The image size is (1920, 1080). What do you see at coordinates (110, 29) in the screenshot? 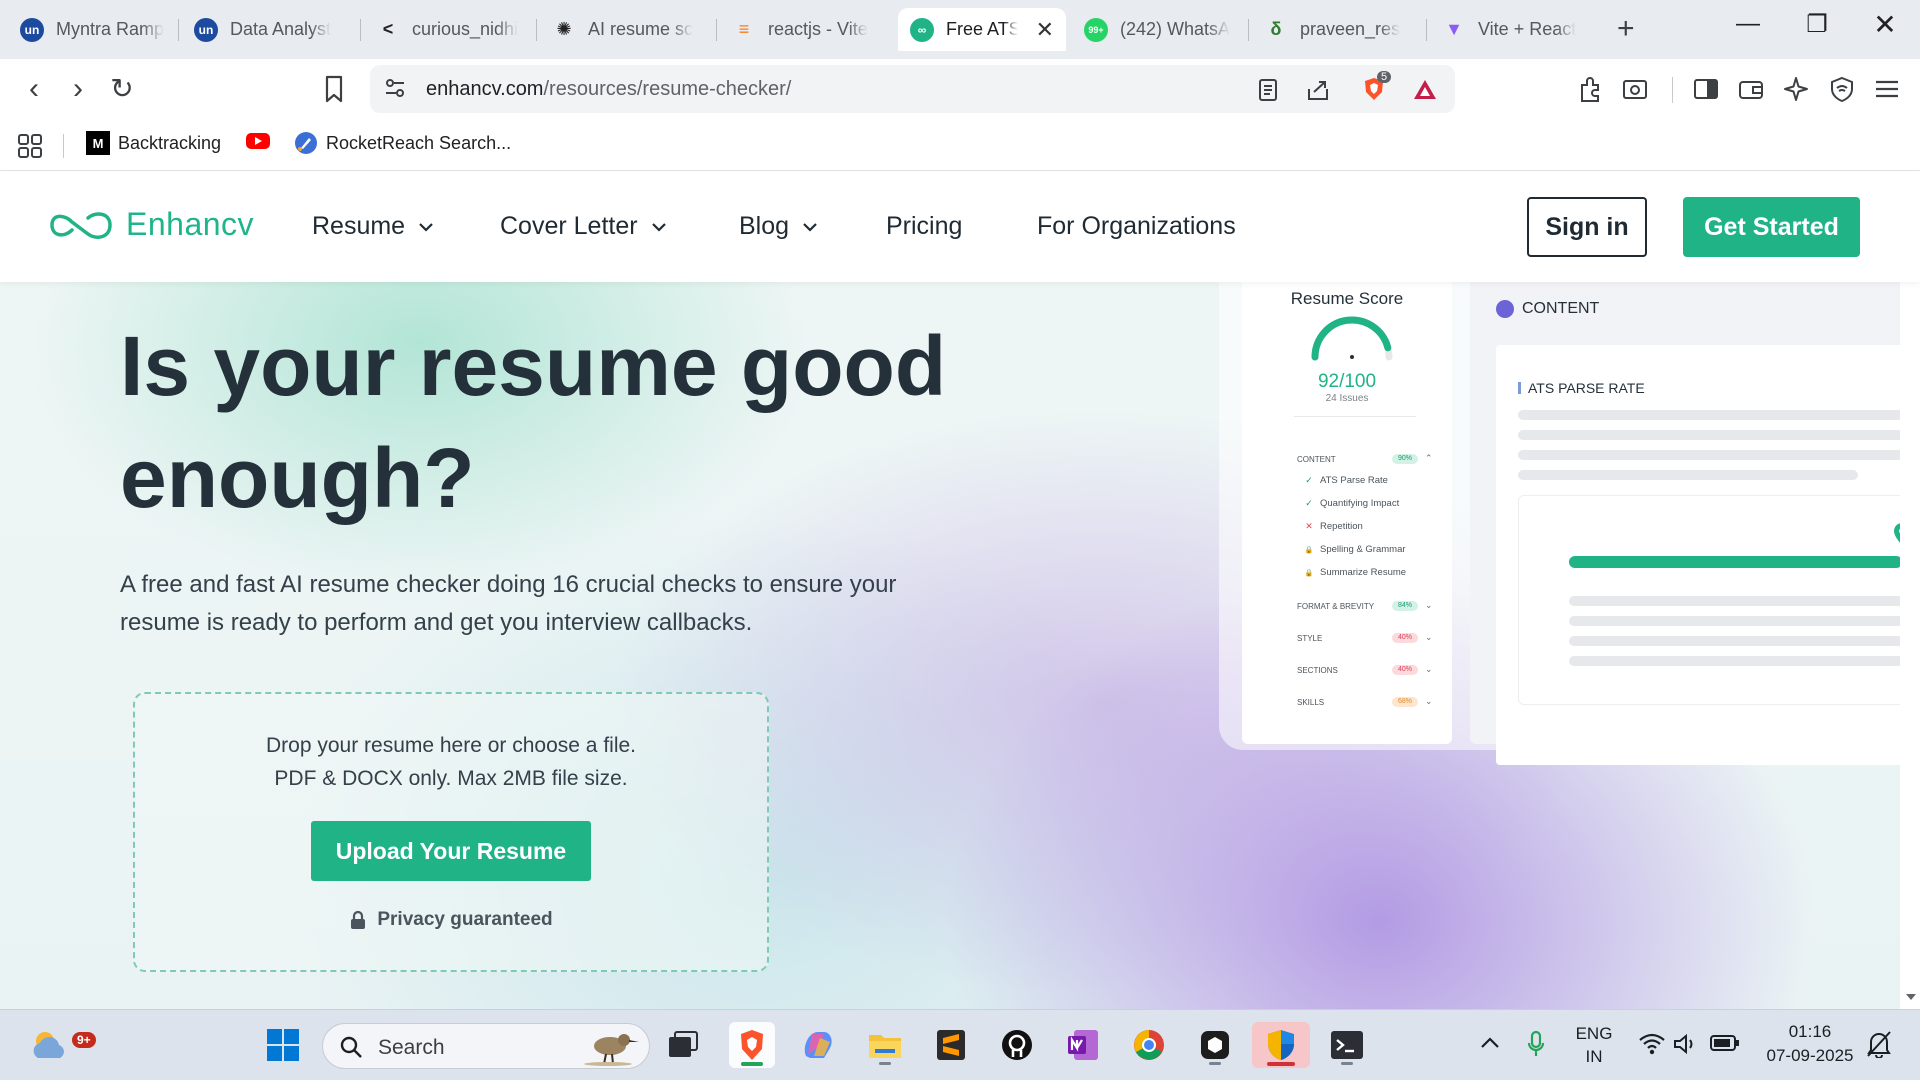
I see `tab-title: Myntra Ramp` at bounding box center [110, 29].